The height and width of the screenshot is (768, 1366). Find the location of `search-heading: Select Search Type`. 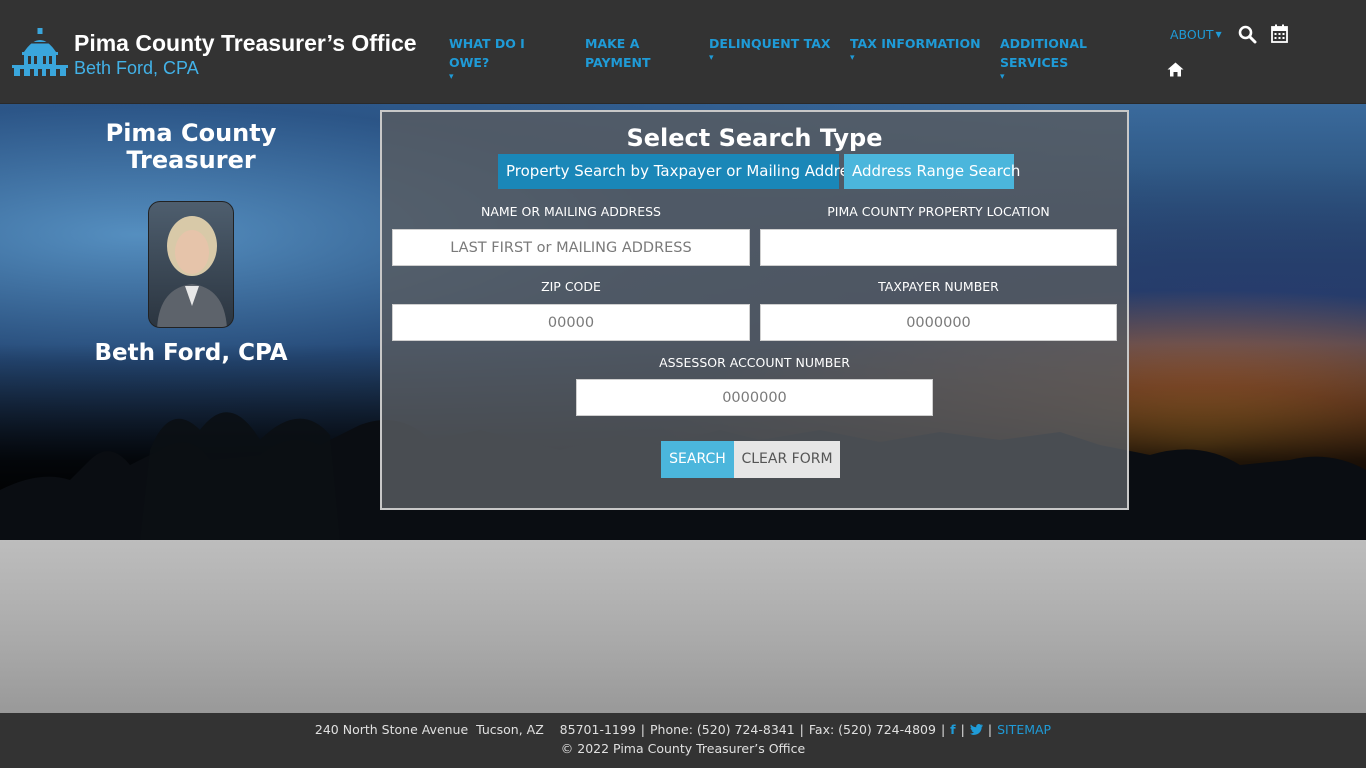

search-heading: Select Search Type is located at coordinates (754, 138).